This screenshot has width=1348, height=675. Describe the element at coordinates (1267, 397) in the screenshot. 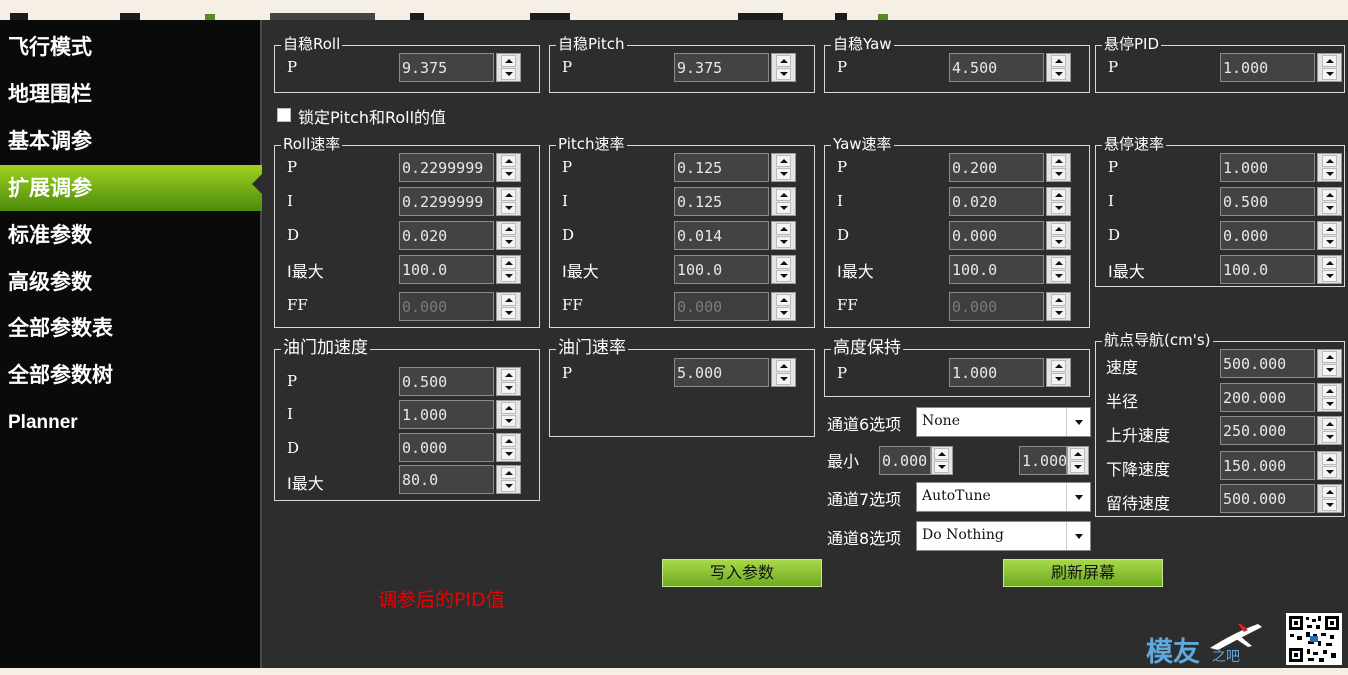

I see `wpnav-radius-input` at that location.